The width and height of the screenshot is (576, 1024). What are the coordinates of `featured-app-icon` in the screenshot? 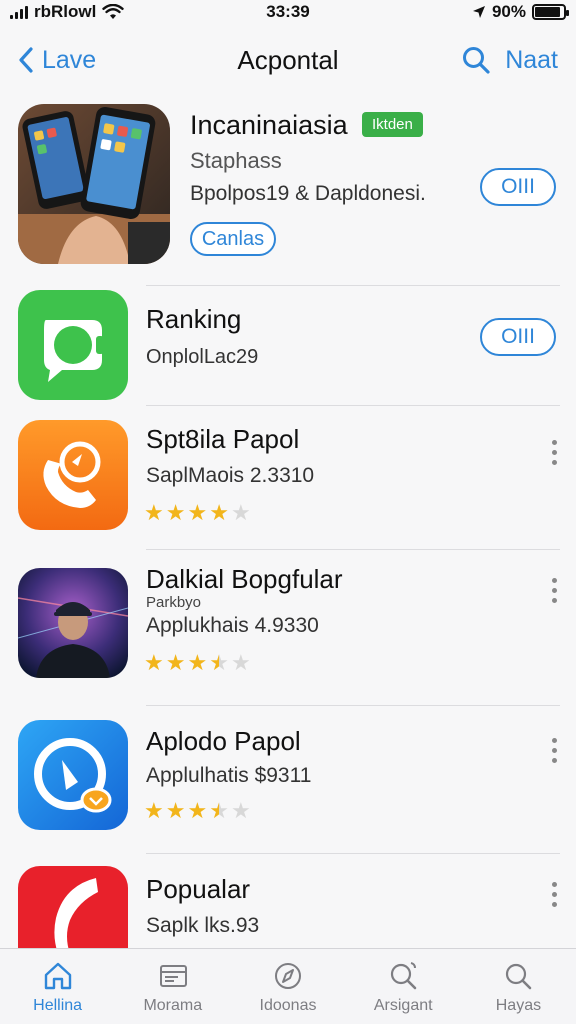 It's located at (94, 184).